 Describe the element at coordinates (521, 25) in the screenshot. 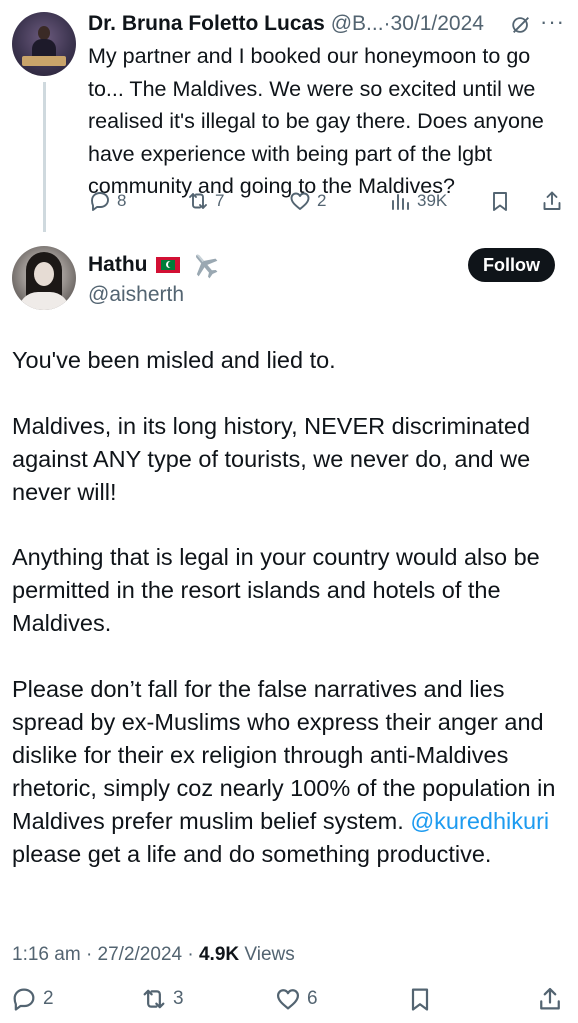

I see `grok-icon` at that location.